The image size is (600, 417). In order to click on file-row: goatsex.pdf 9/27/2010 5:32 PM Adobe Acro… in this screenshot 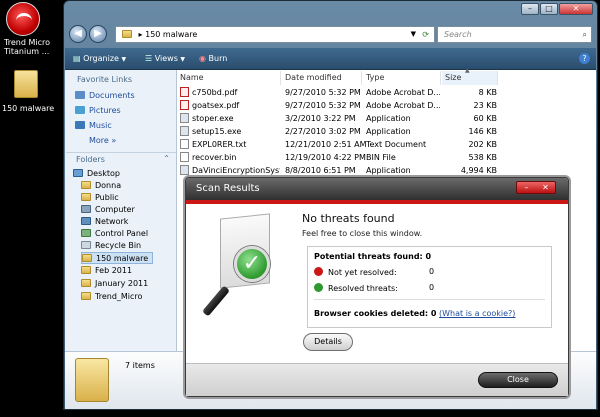, I will do `click(386, 105)`.